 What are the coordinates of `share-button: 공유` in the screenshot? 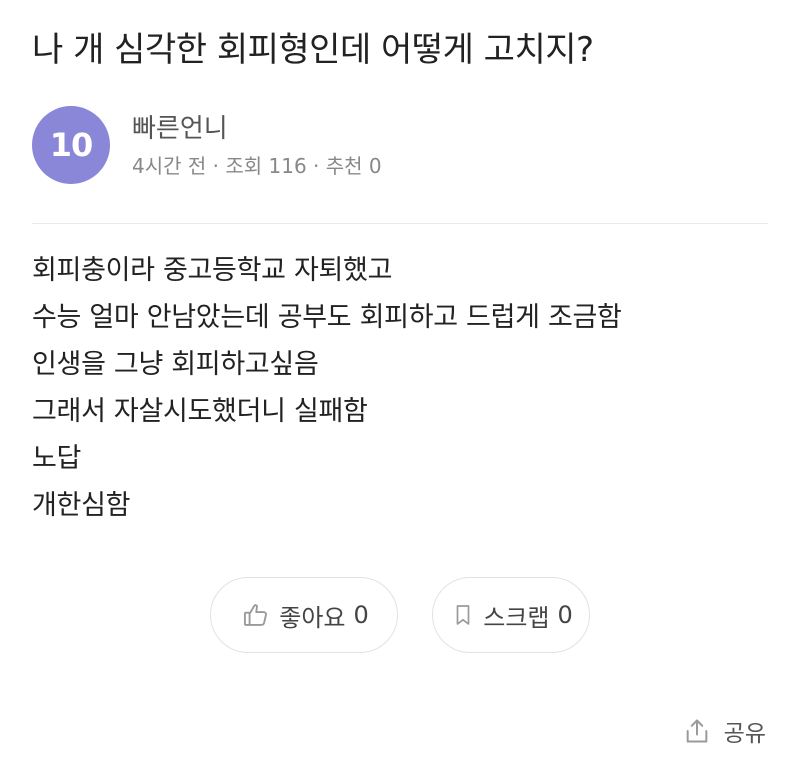 It's located at (724, 731).